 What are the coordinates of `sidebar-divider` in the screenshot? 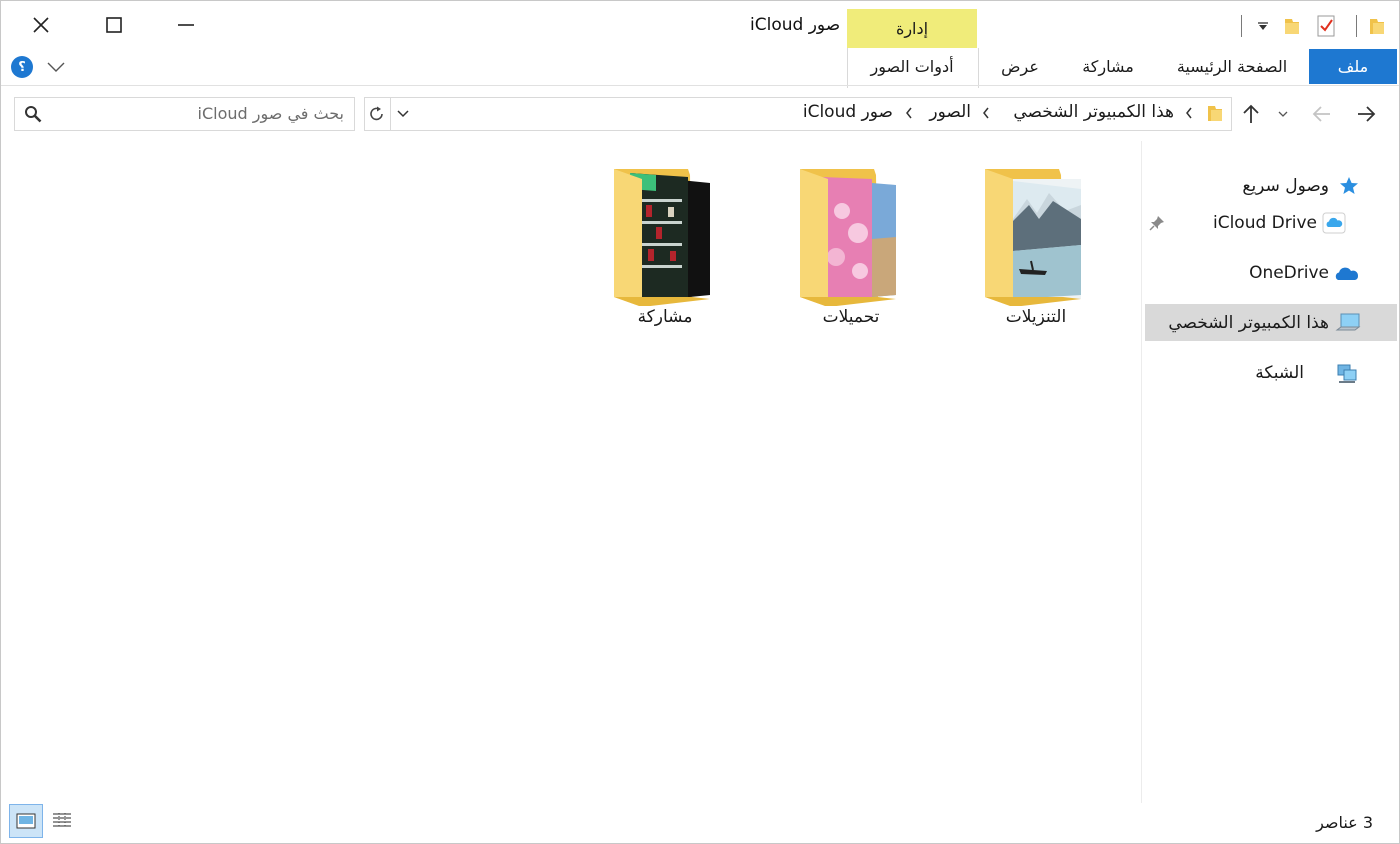 It's located at (1141, 472).